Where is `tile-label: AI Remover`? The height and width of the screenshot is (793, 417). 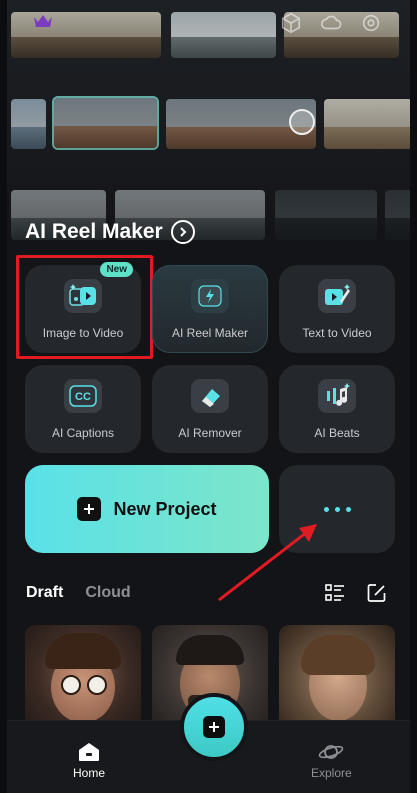 tile-label: AI Remover is located at coordinates (210, 433).